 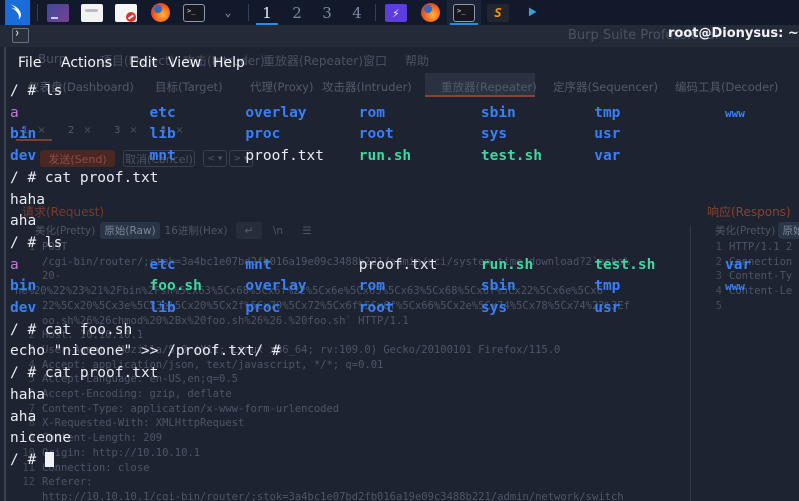 What do you see at coordinates (735, 287) in the screenshot?
I see `terminal-ls-entry: www` at bounding box center [735, 287].